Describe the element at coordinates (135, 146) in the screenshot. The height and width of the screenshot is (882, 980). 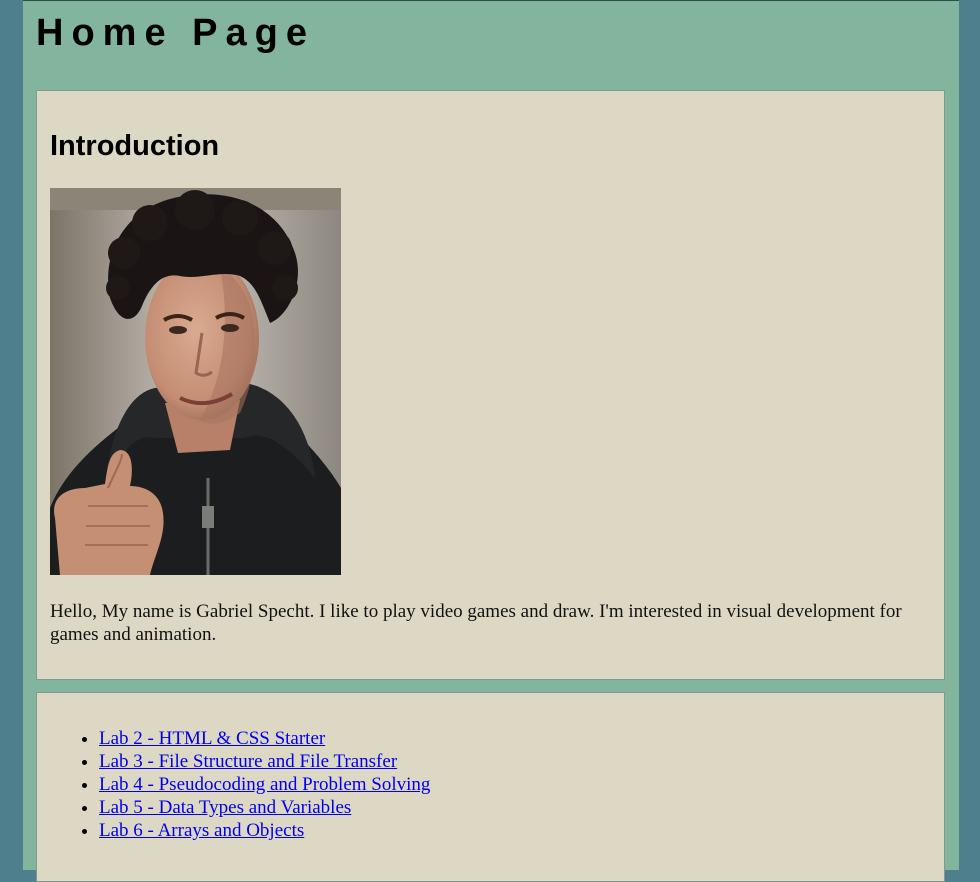
I see `intro-heading: Introduction` at that location.